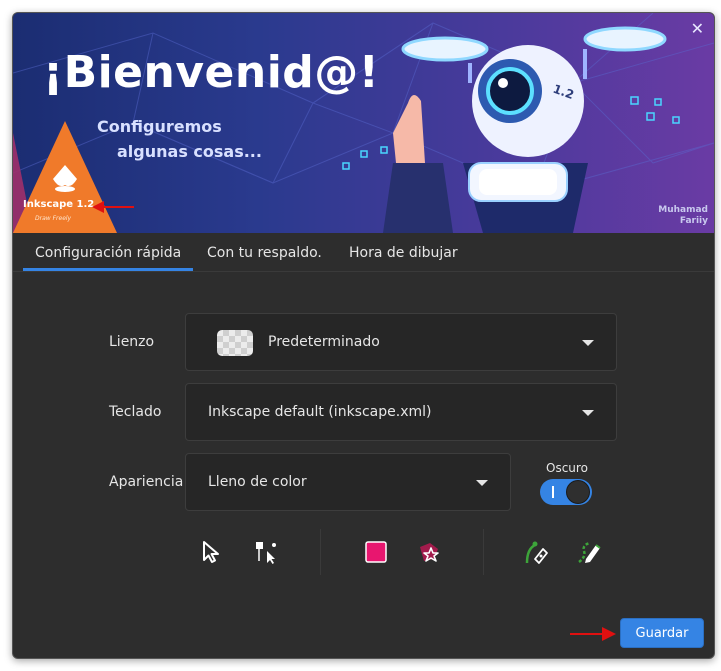 The width and height of the screenshot is (721, 671). What do you see at coordinates (159, 126) in the screenshot?
I see `subtitle-line-1: Configuremos` at bounding box center [159, 126].